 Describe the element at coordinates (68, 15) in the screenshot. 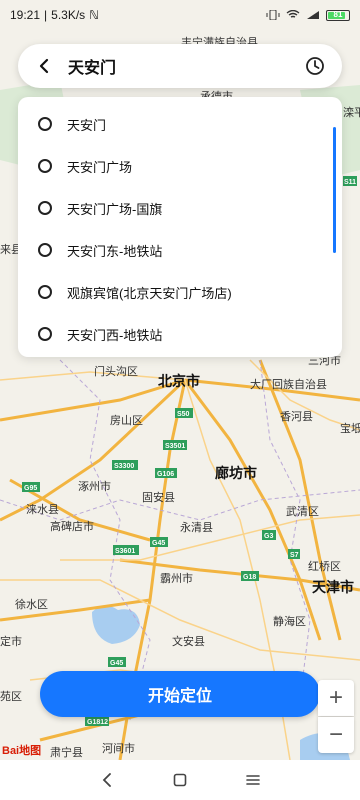

I see `network-speed: 5.3K/s` at that location.